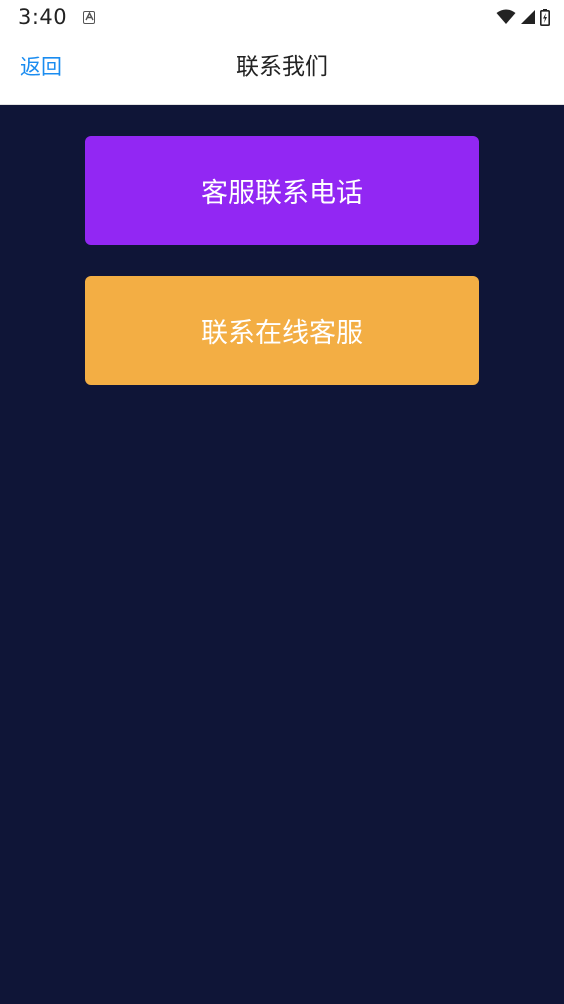  What do you see at coordinates (545, 17) in the screenshot?
I see `battery-charging-icon` at bounding box center [545, 17].